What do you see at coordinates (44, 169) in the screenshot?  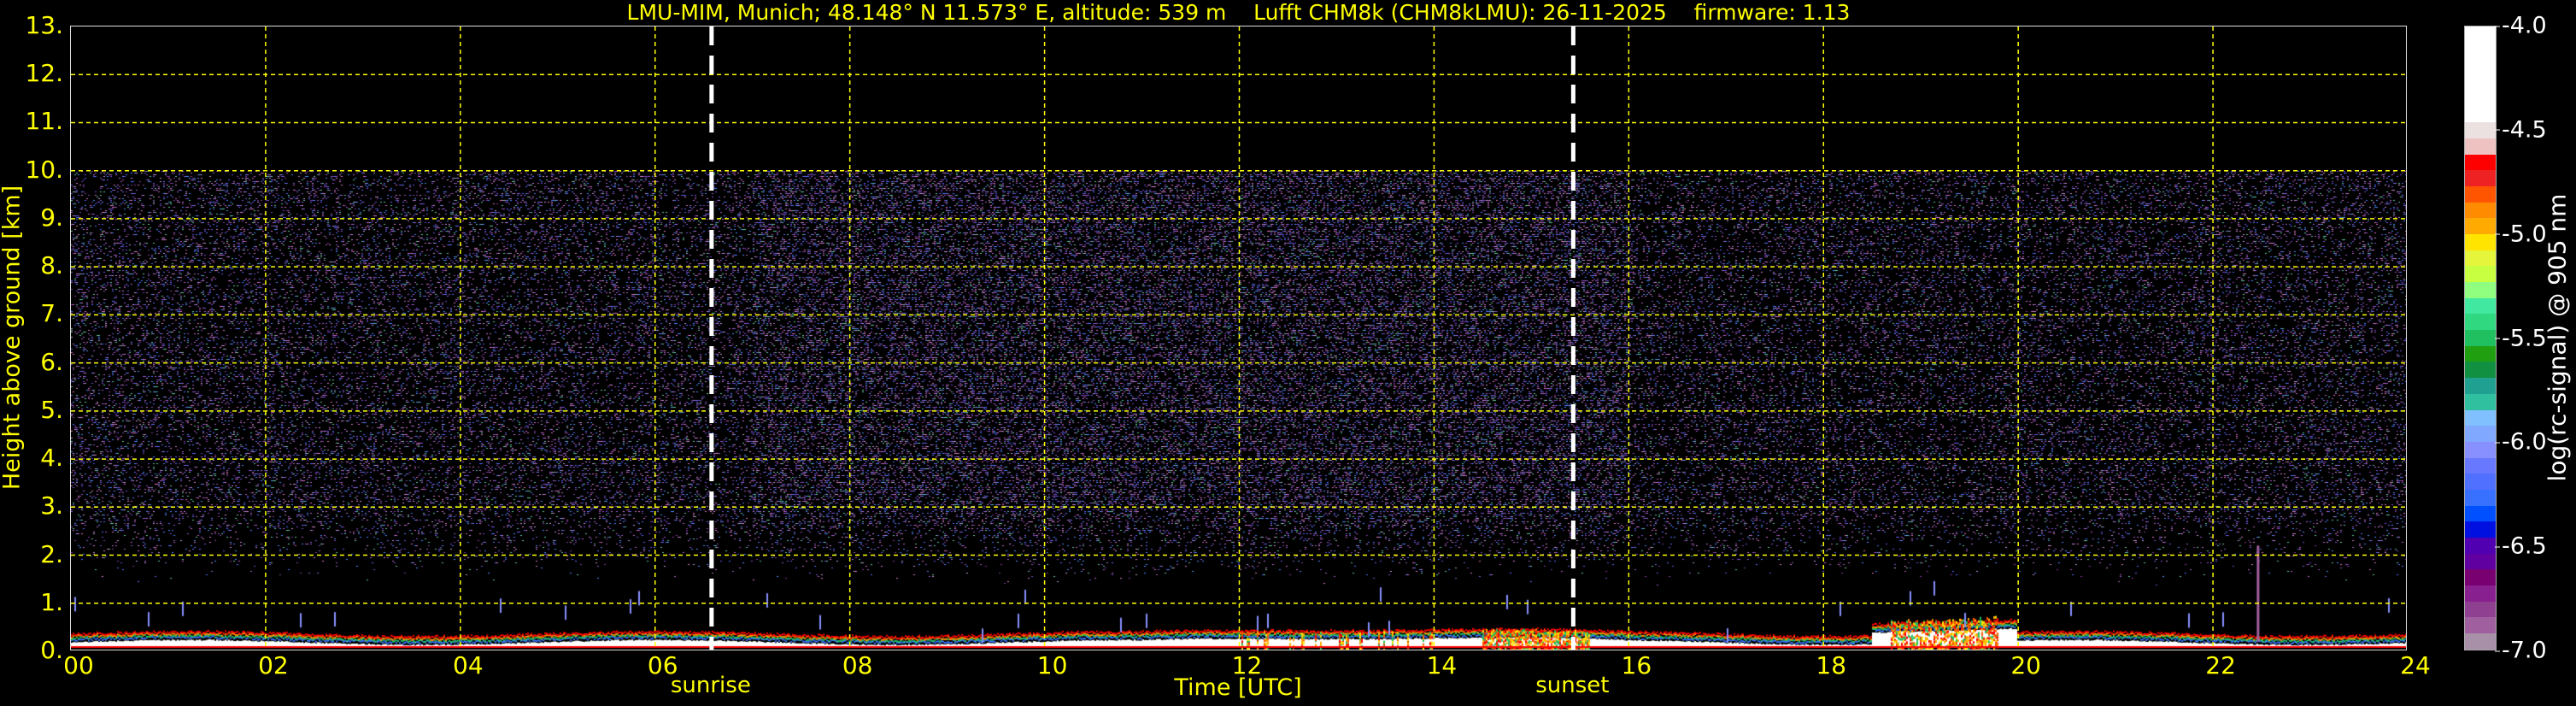 I see `y-tick-label: 10.` at bounding box center [44, 169].